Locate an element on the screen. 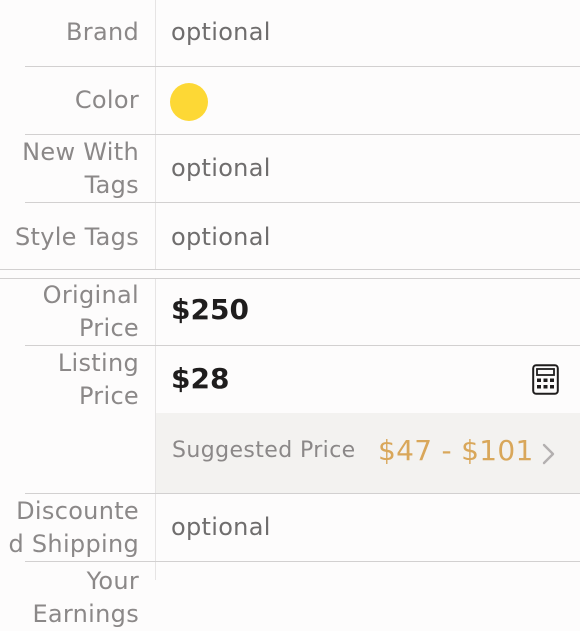 The height and width of the screenshot is (631, 580). brand-input: optional is located at coordinates (221, 32).